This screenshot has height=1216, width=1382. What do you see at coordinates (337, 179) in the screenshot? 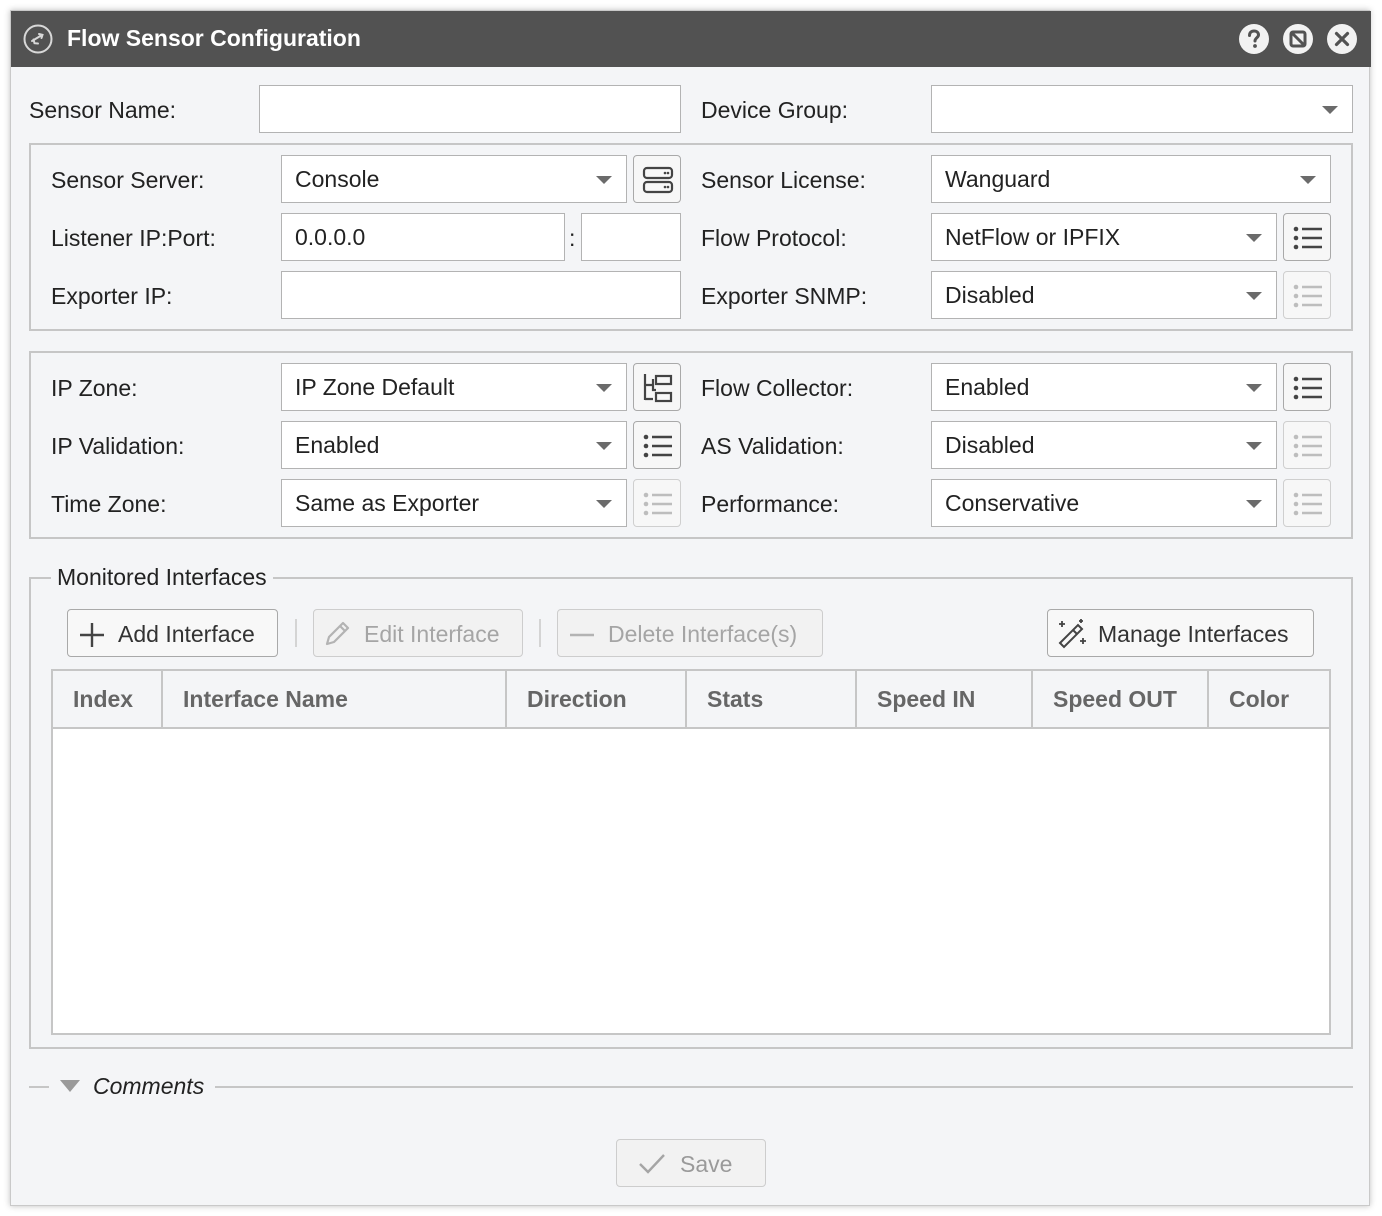
I see `sensor-server-value: Console` at bounding box center [337, 179].